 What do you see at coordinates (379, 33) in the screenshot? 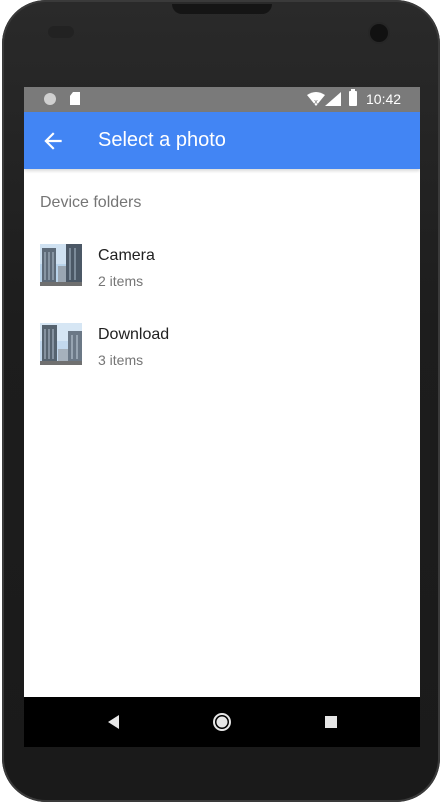
I see `front-camera` at bounding box center [379, 33].